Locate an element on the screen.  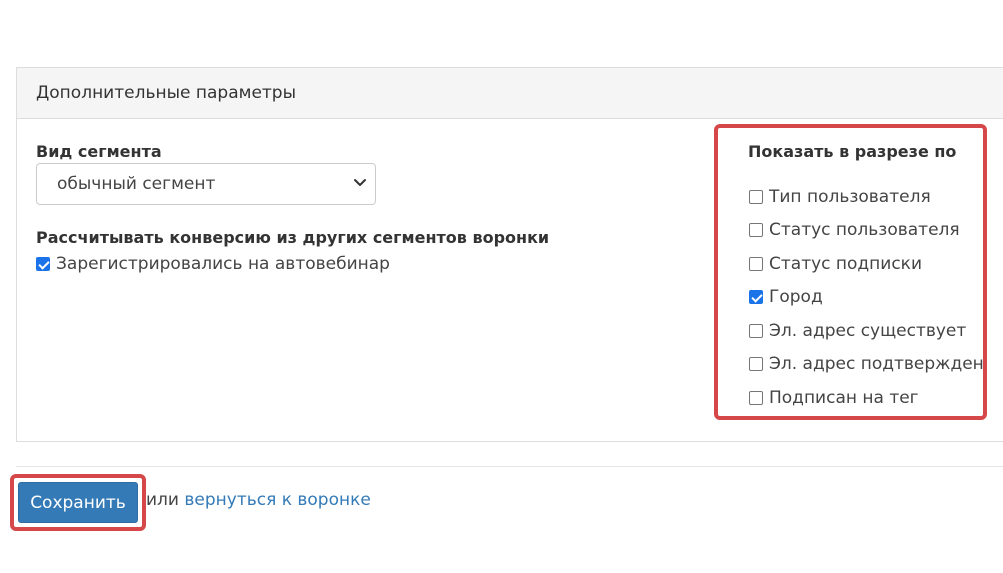
breakdown-option-email-exists: Эл. адрес существует is located at coordinates (866, 331).